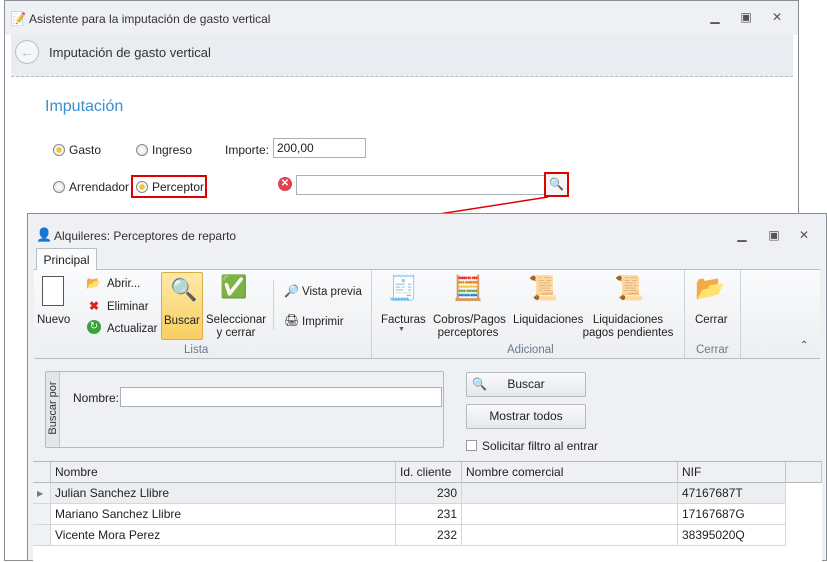  What do you see at coordinates (429, 493) in the screenshot?
I see `table-cell: 230` at bounding box center [429, 493].